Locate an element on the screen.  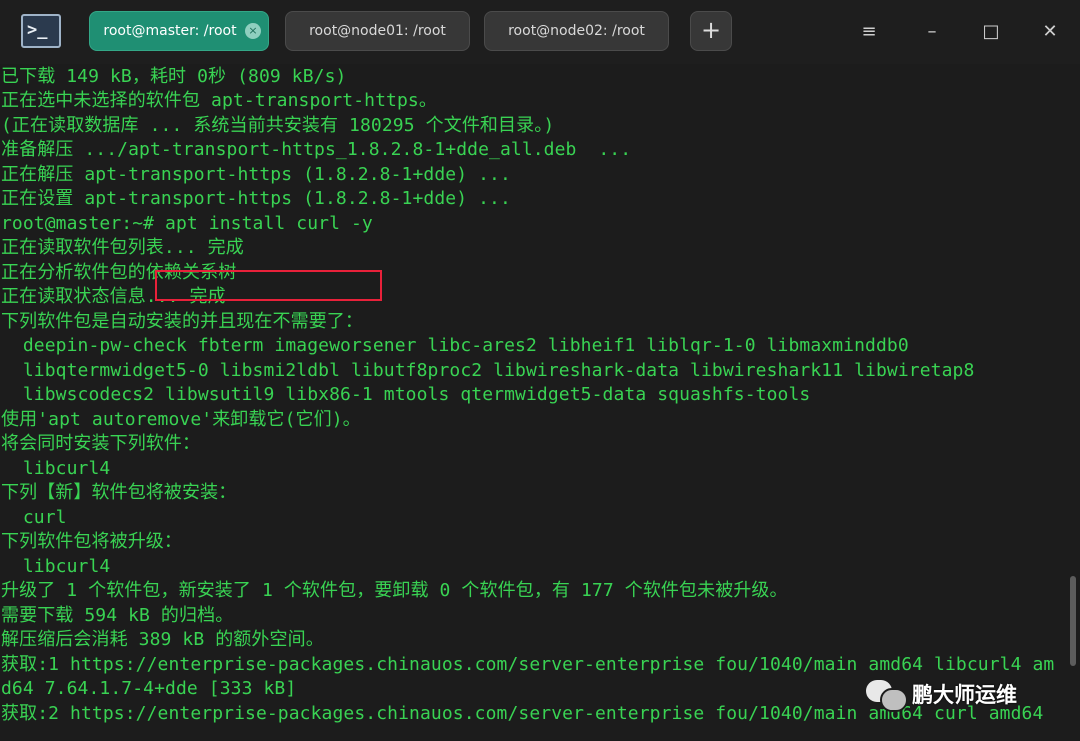
terminal-app-icon: >_ is located at coordinates (41, 31).